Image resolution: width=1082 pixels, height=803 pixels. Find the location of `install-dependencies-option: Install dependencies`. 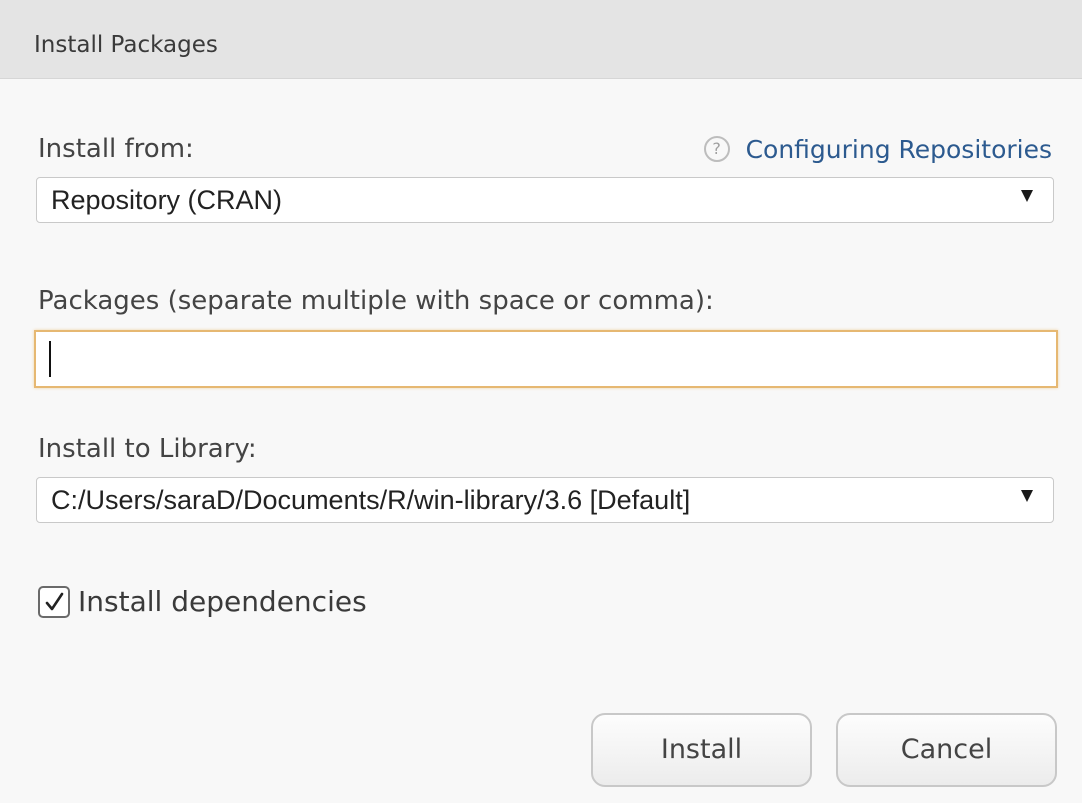

install-dependencies-option: Install dependencies is located at coordinates (202, 602).